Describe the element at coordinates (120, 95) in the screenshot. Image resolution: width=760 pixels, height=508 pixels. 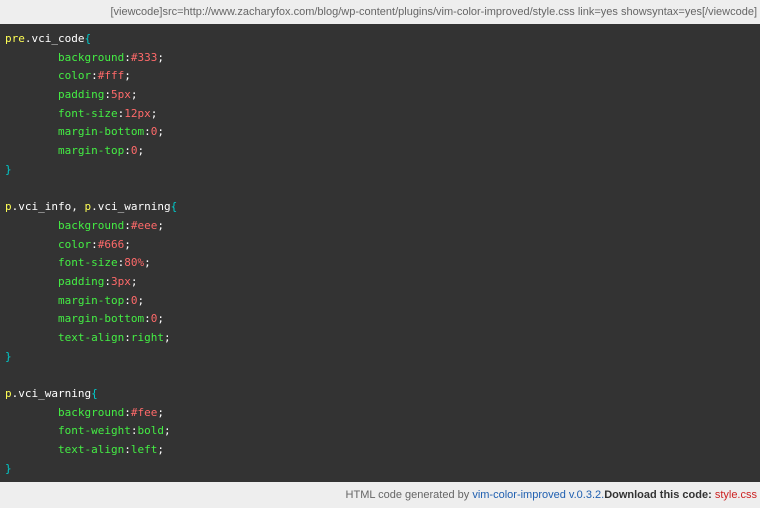
I see `value-token: 5px` at that location.